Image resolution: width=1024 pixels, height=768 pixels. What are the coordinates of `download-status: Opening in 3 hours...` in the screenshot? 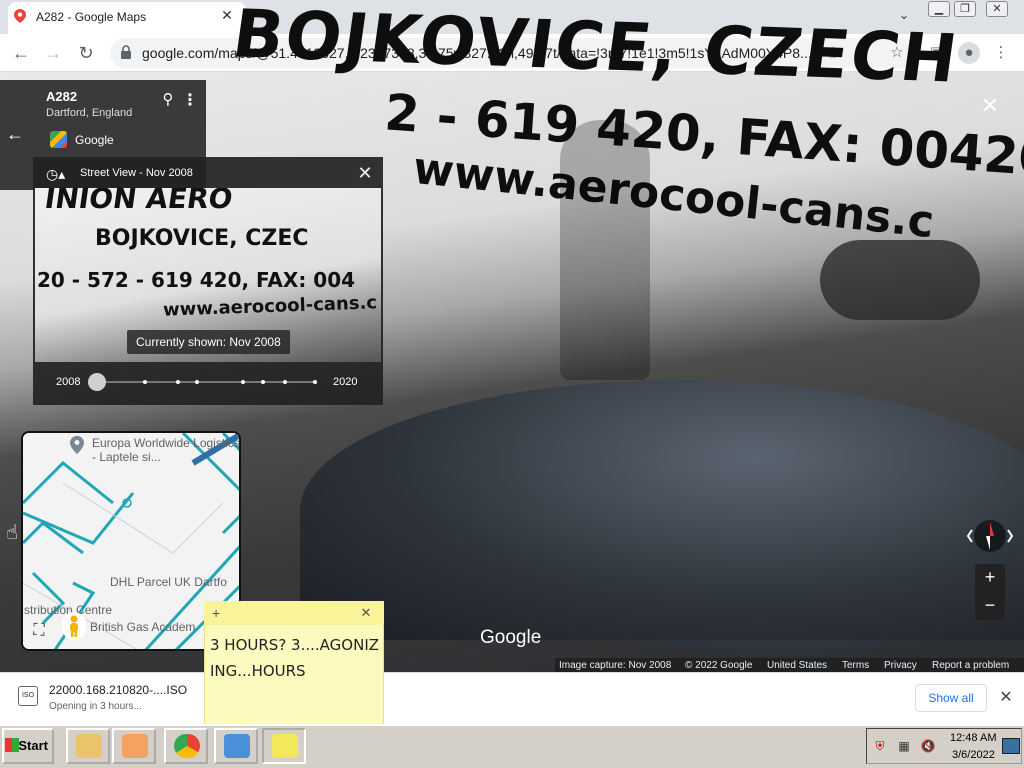 It's located at (95, 706).